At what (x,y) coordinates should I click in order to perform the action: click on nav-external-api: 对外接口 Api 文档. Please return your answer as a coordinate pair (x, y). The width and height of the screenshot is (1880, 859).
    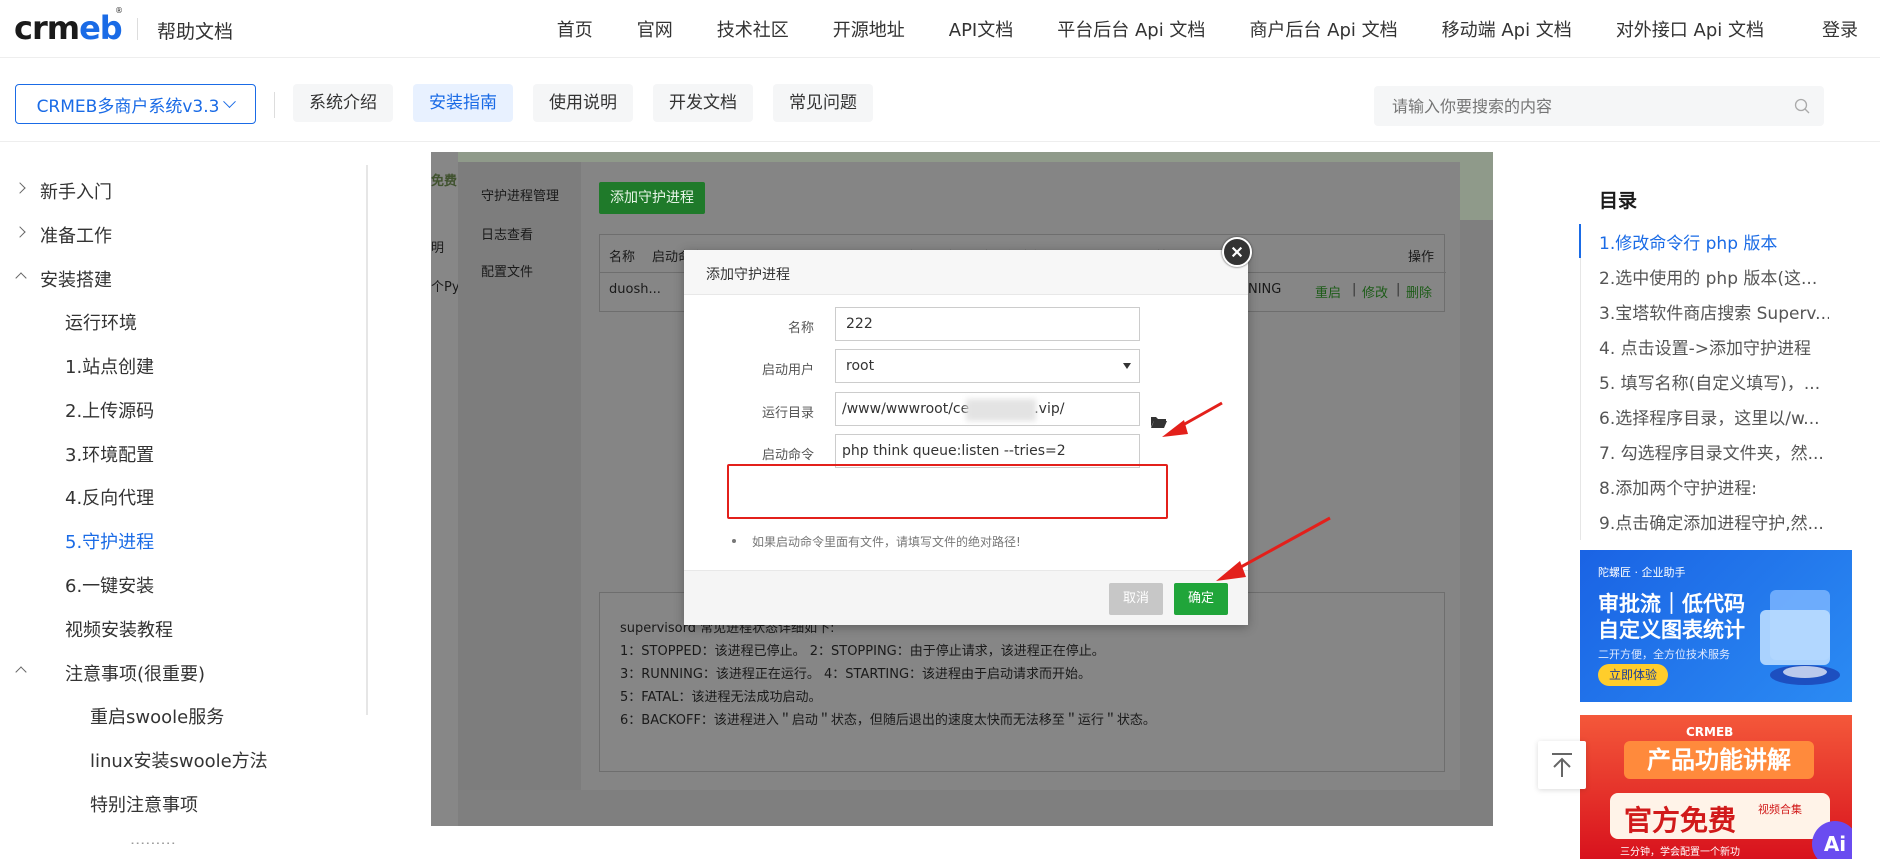
    Looking at the image, I should click on (1690, 29).